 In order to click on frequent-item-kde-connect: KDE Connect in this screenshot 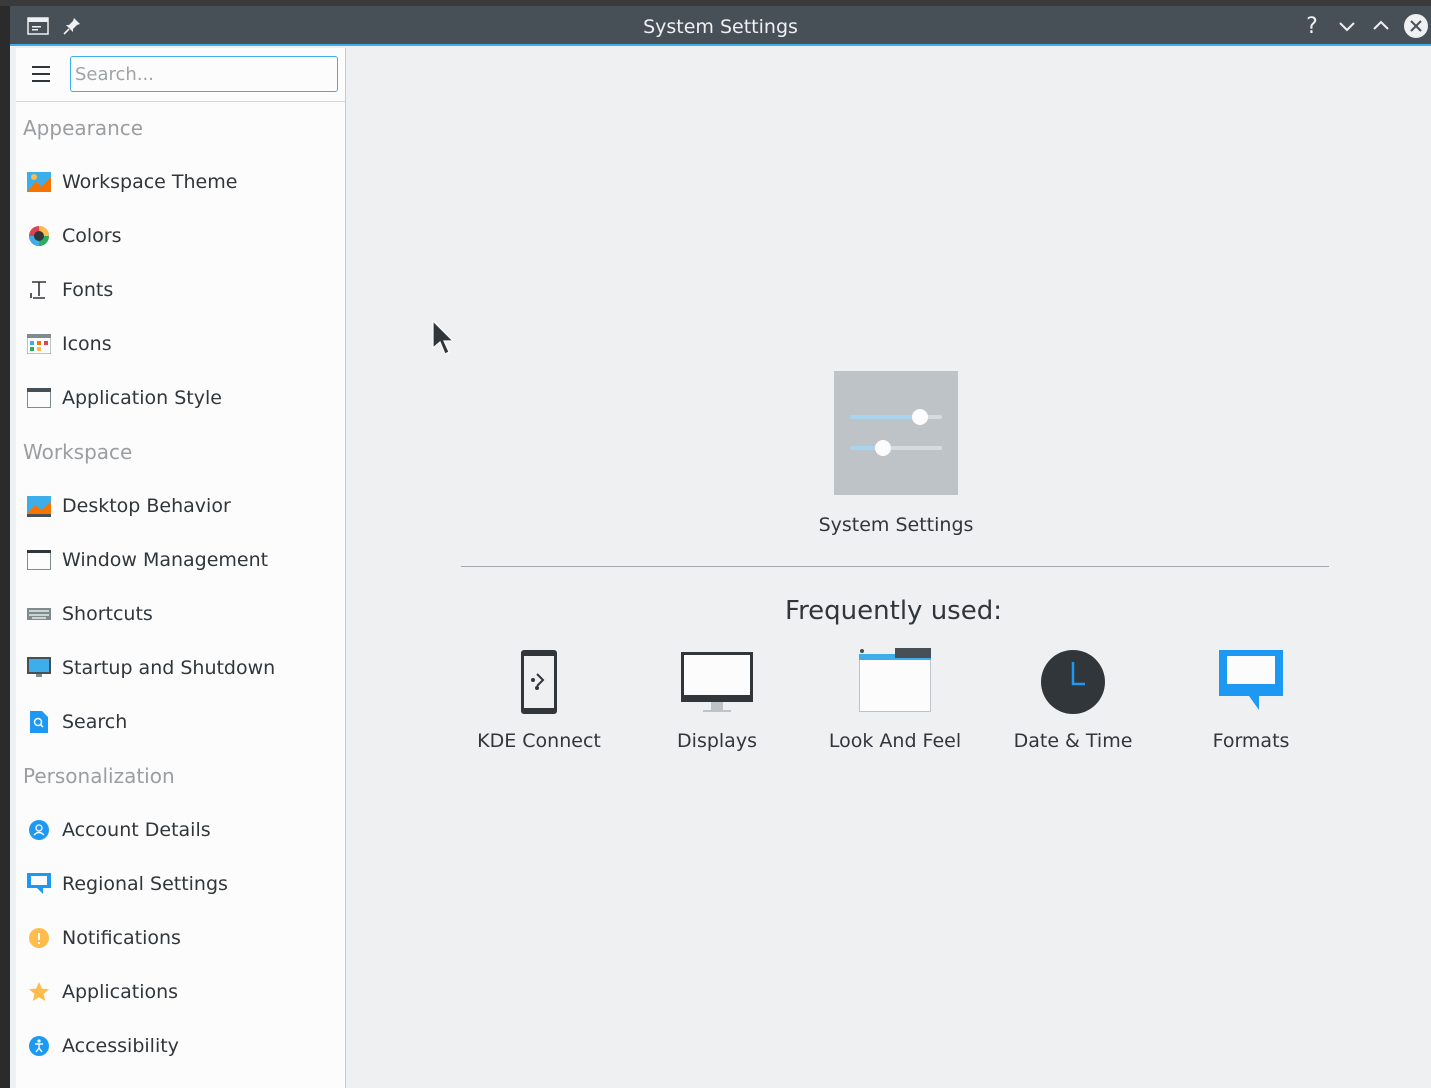, I will do `click(539, 703)`.